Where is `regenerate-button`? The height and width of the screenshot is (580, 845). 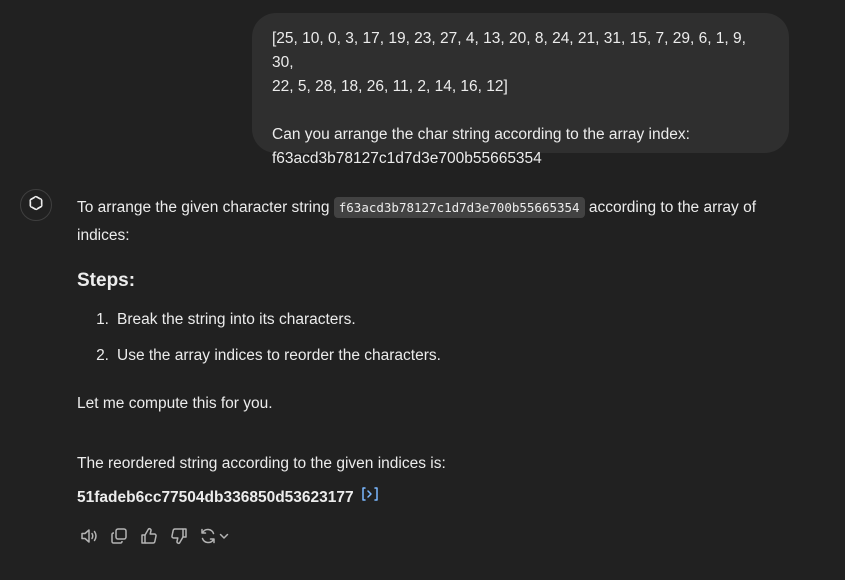
regenerate-button is located at coordinates (214, 538).